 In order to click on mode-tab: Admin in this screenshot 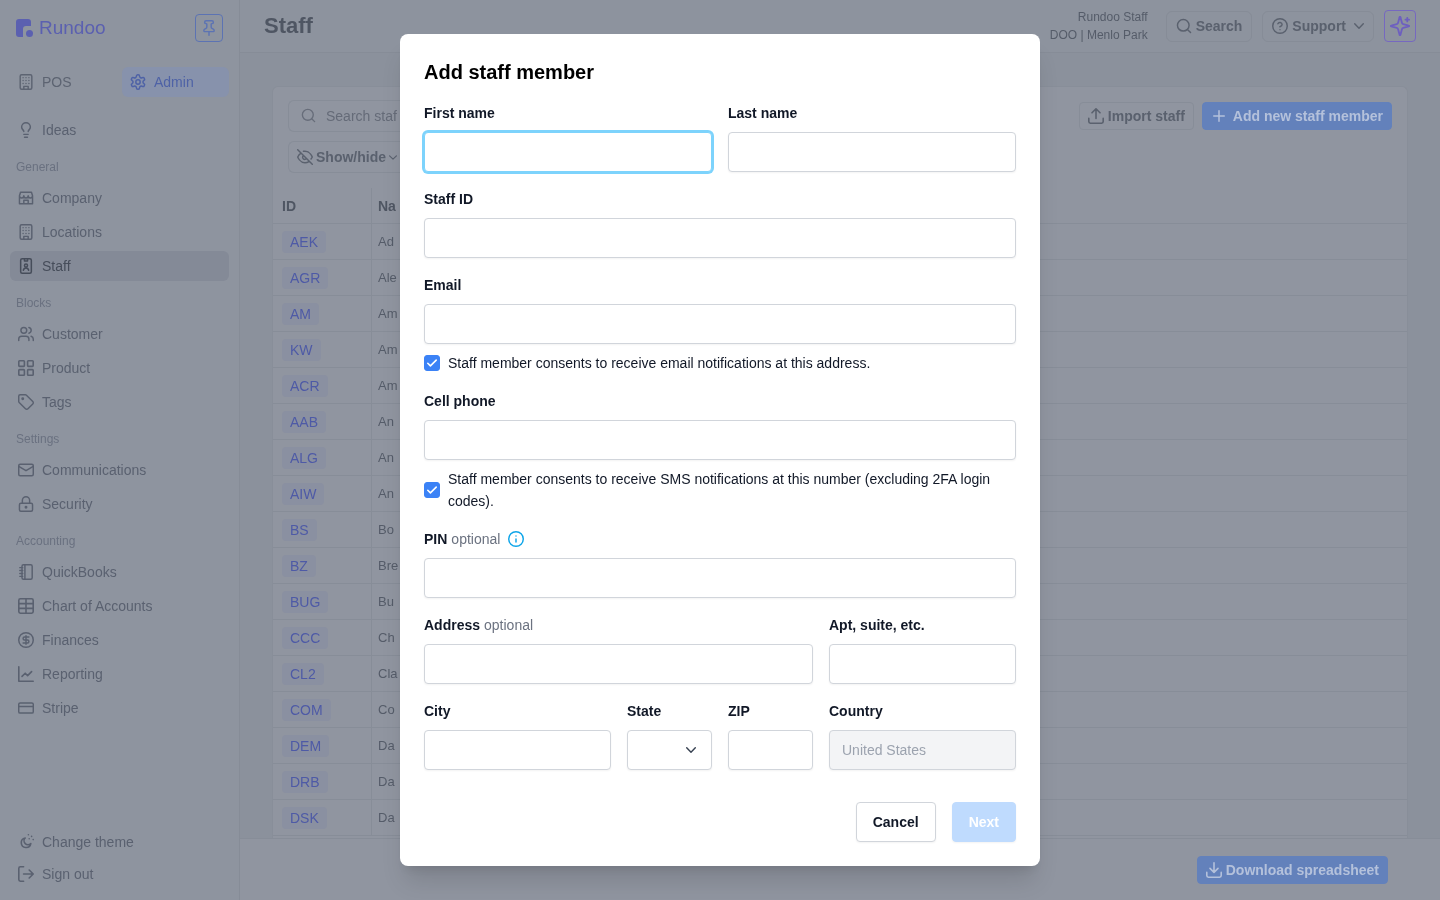, I will do `click(175, 82)`.